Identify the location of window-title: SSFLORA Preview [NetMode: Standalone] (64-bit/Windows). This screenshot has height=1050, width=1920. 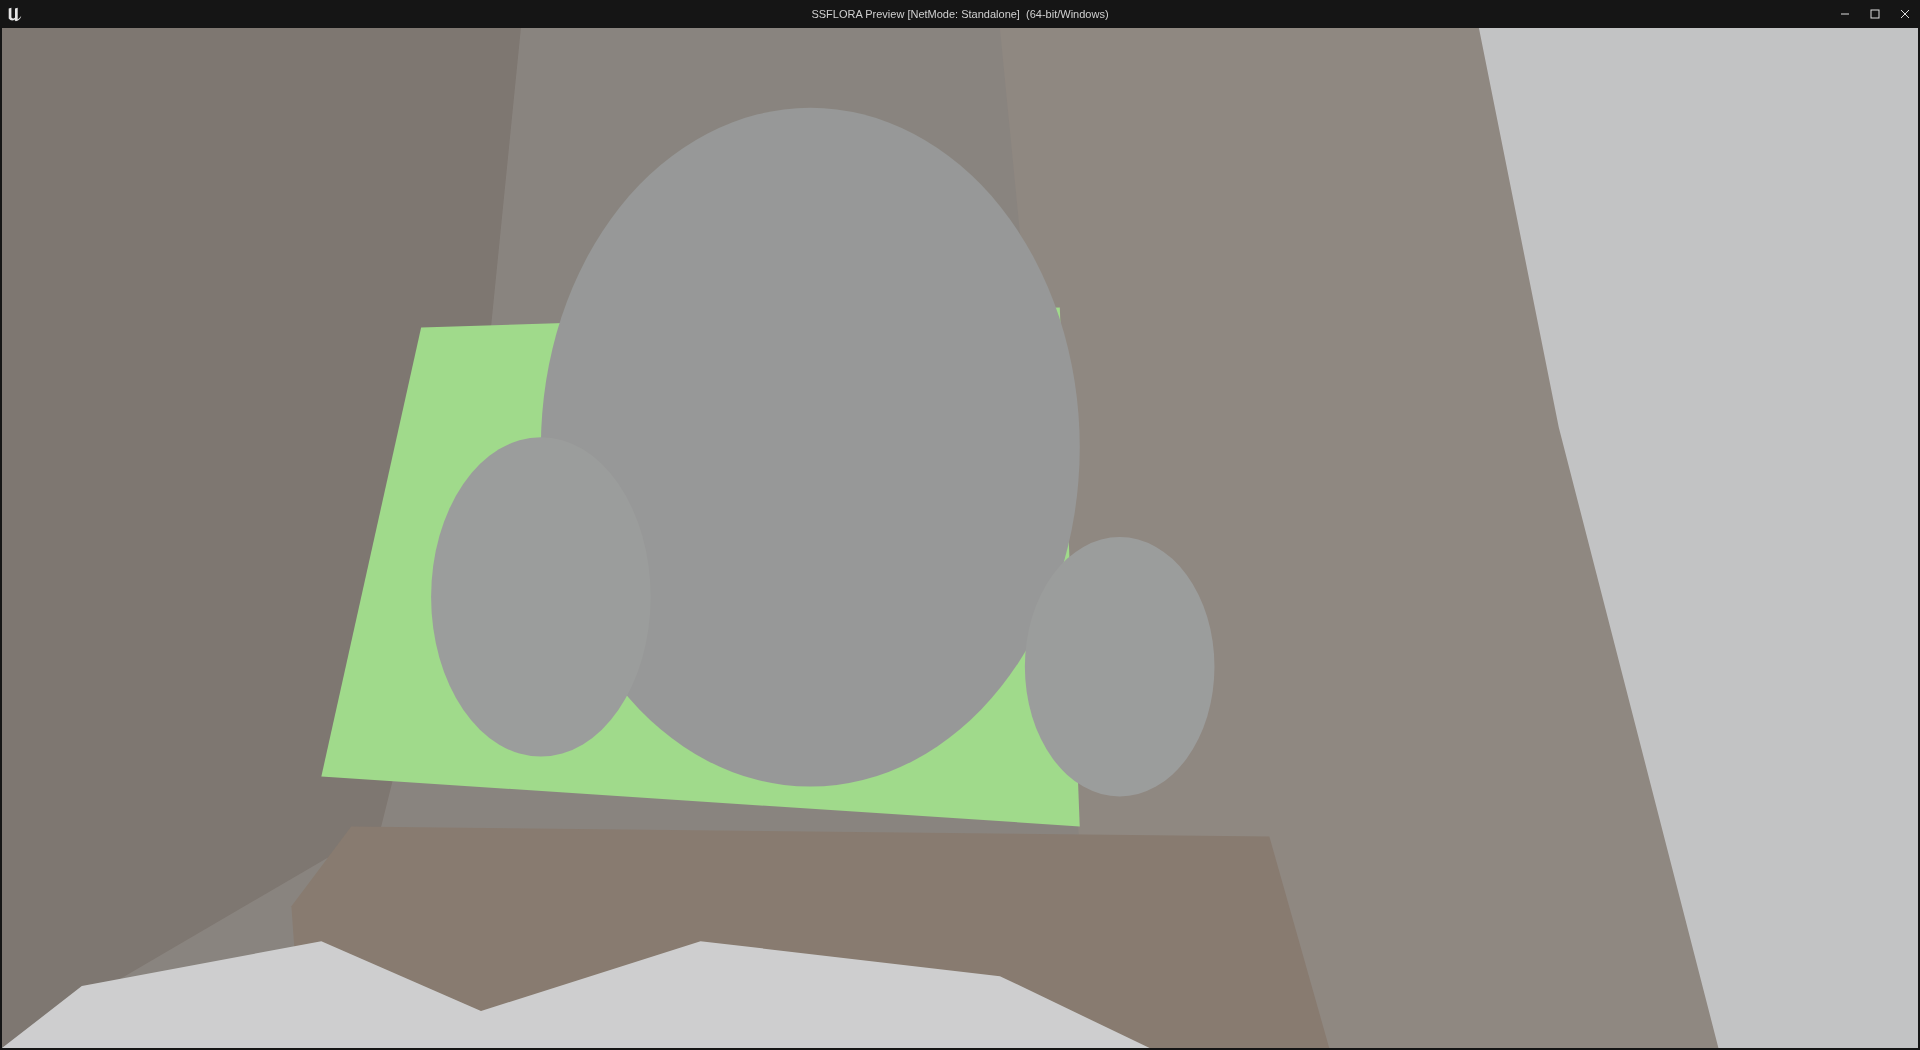
(960, 14).